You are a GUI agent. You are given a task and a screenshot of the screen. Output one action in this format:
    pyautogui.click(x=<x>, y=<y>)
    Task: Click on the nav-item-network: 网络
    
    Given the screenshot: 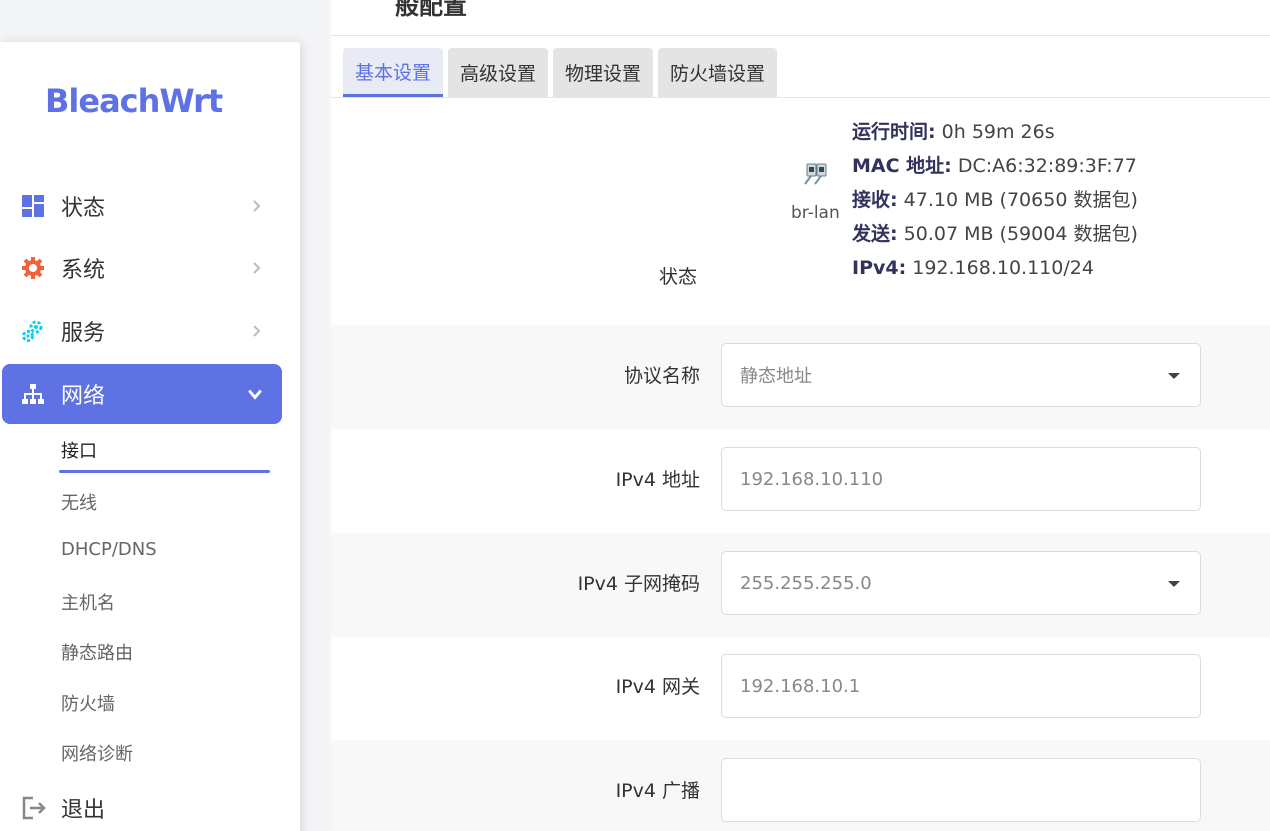 What is the action you would take?
    pyautogui.click(x=142, y=394)
    